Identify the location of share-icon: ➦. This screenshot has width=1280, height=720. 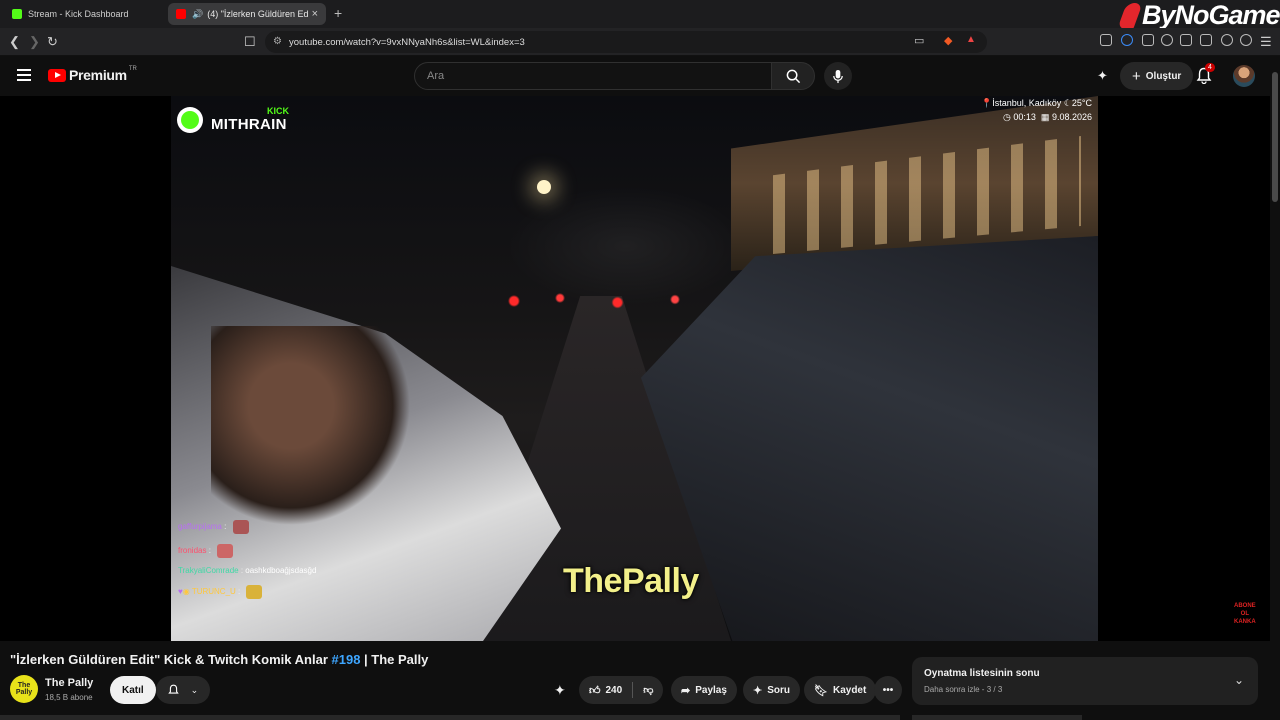
(686, 690).